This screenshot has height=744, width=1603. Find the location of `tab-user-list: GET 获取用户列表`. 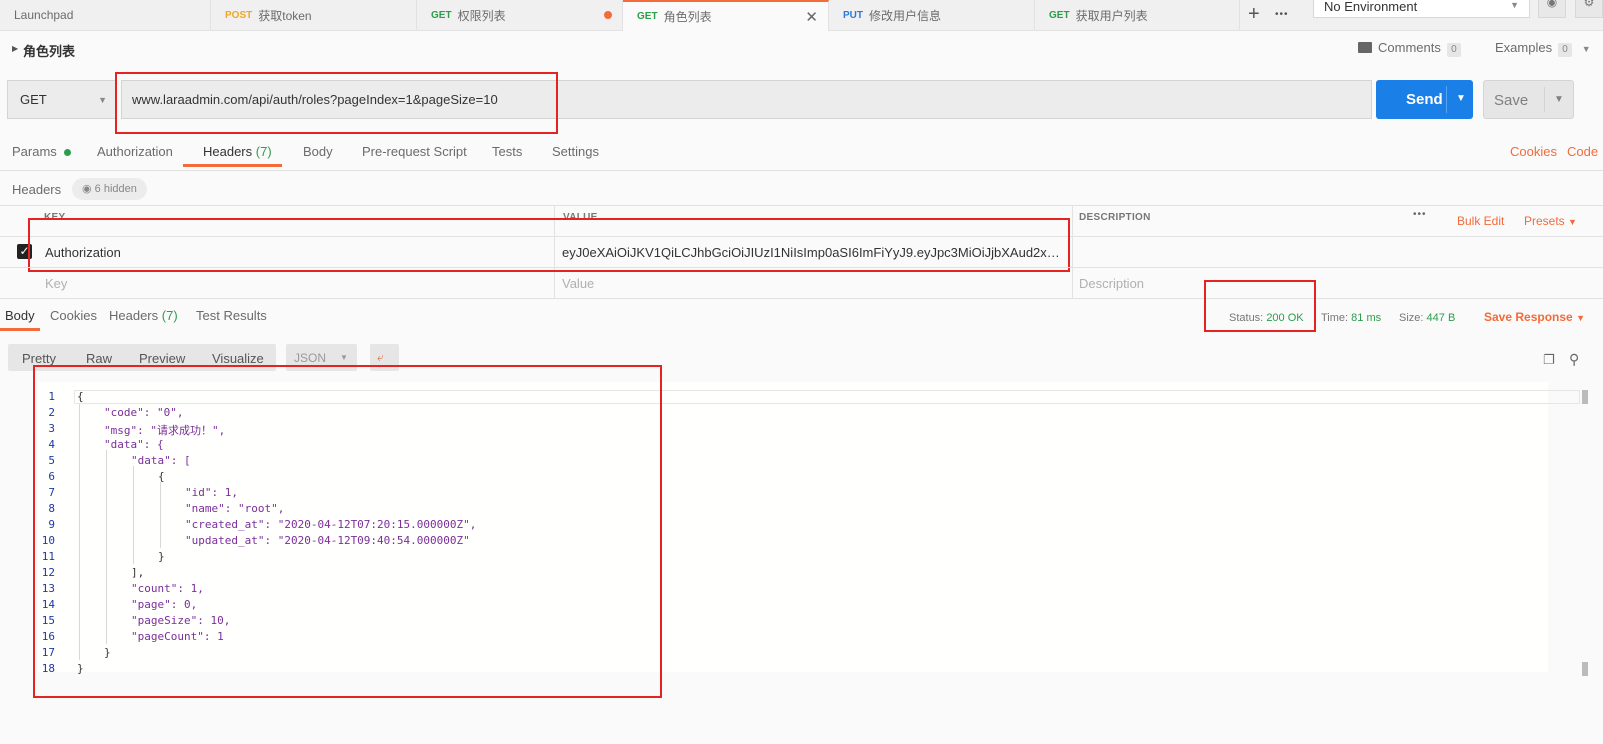

tab-user-list: GET 获取用户列表 is located at coordinates (1137, 15).